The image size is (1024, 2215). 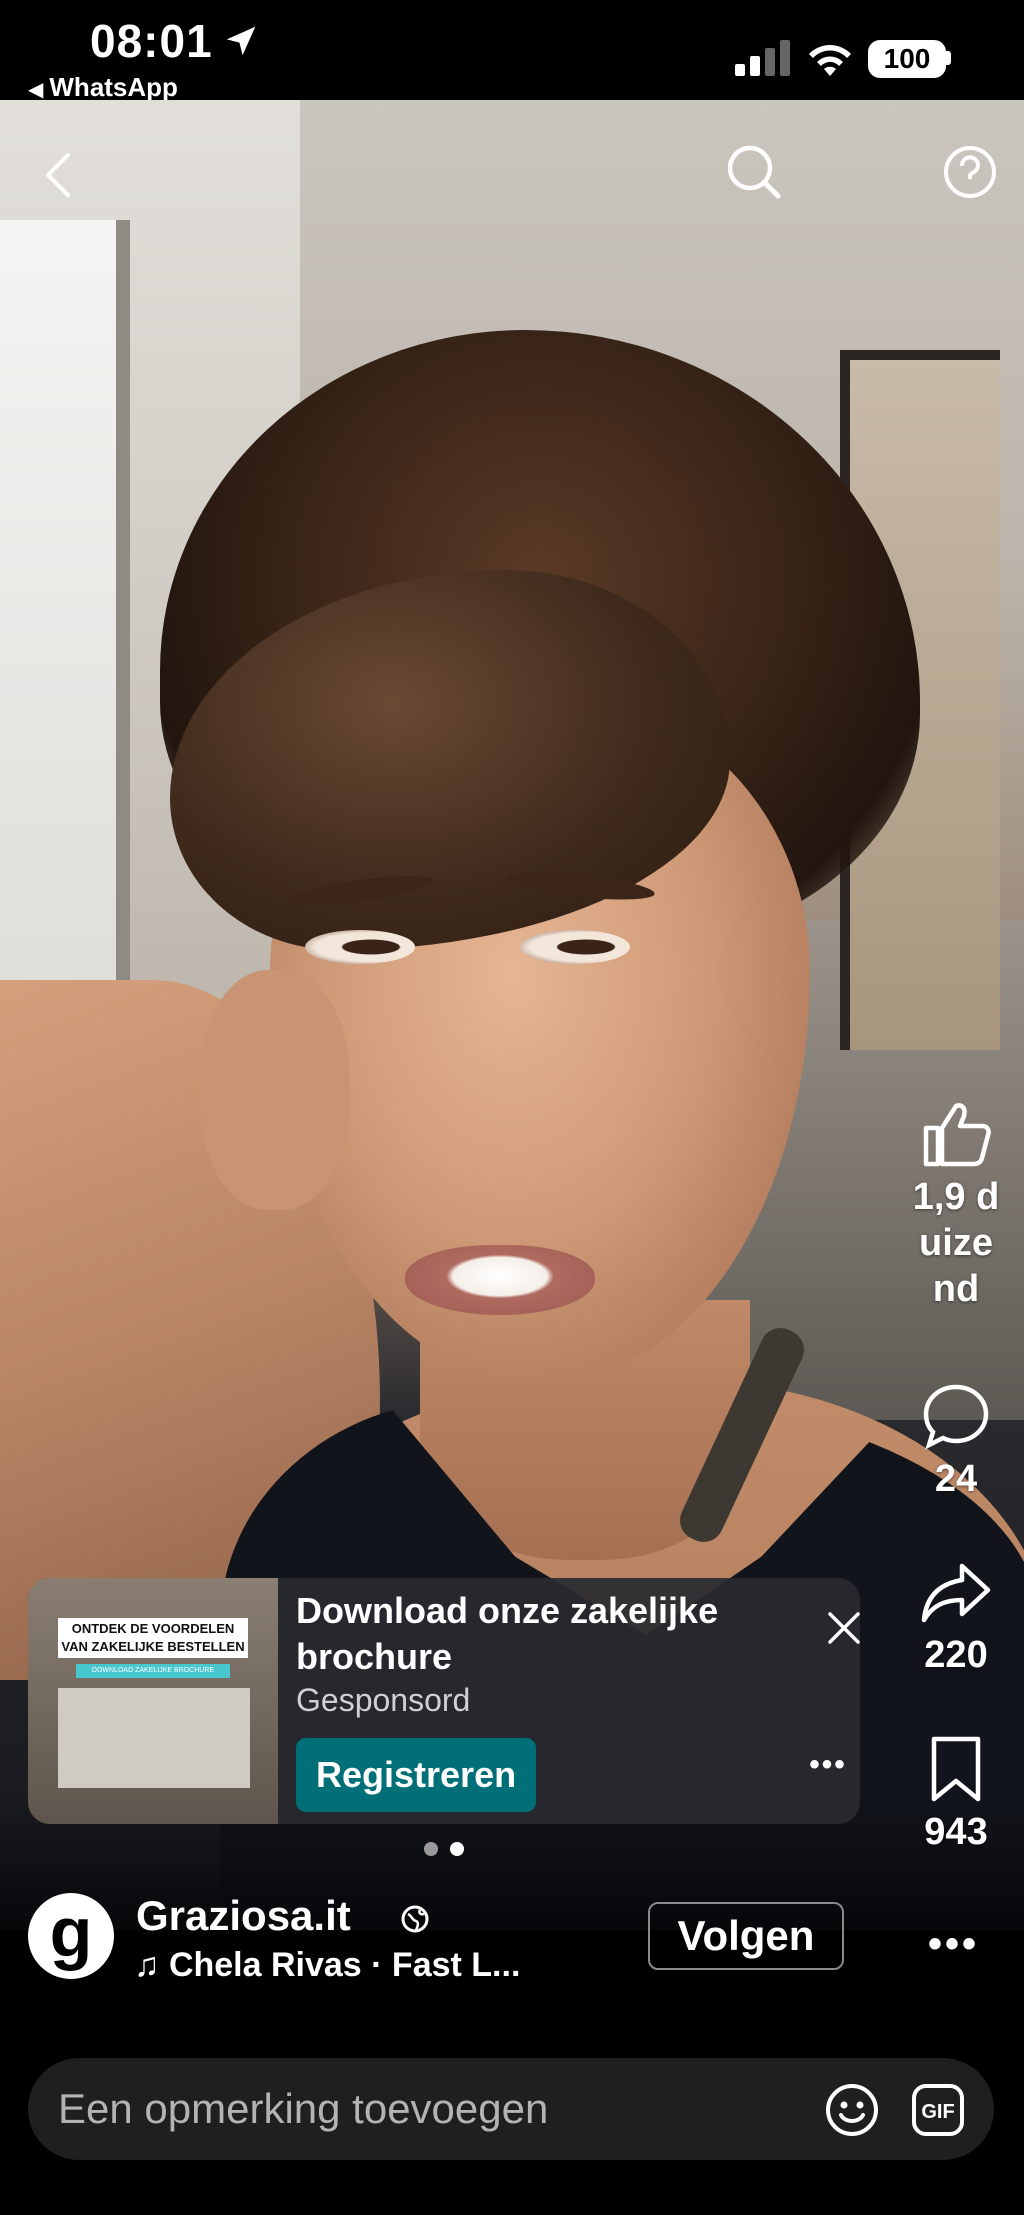 I want to click on back-to-app-link: ◀ WhatsApp, so click(x=103, y=87).